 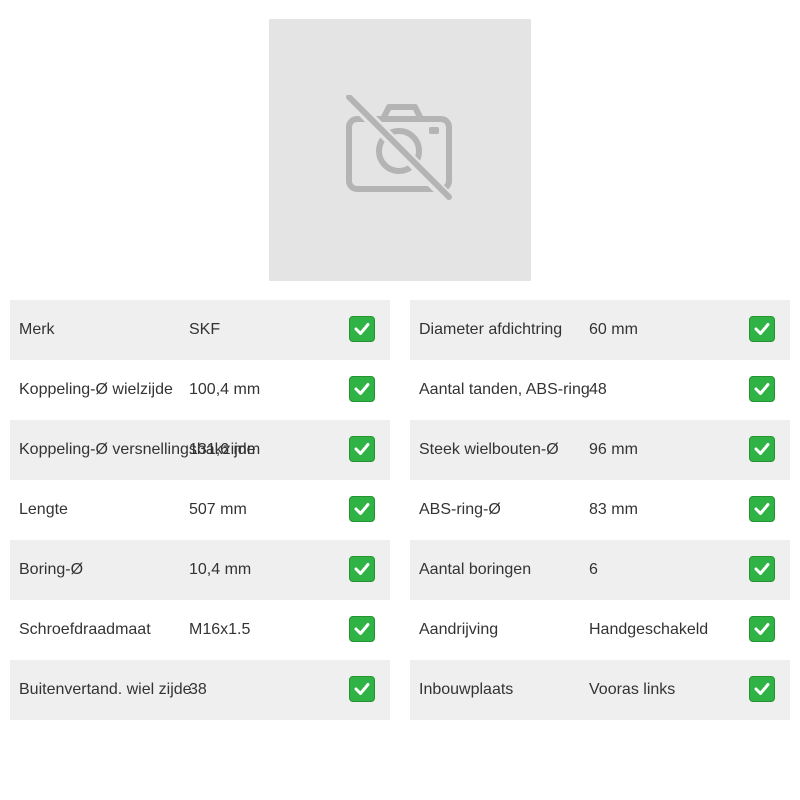 What do you see at coordinates (649, 629) in the screenshot?
I see `spec-value: Handgeschakeld` at bounding box center [649, 629].